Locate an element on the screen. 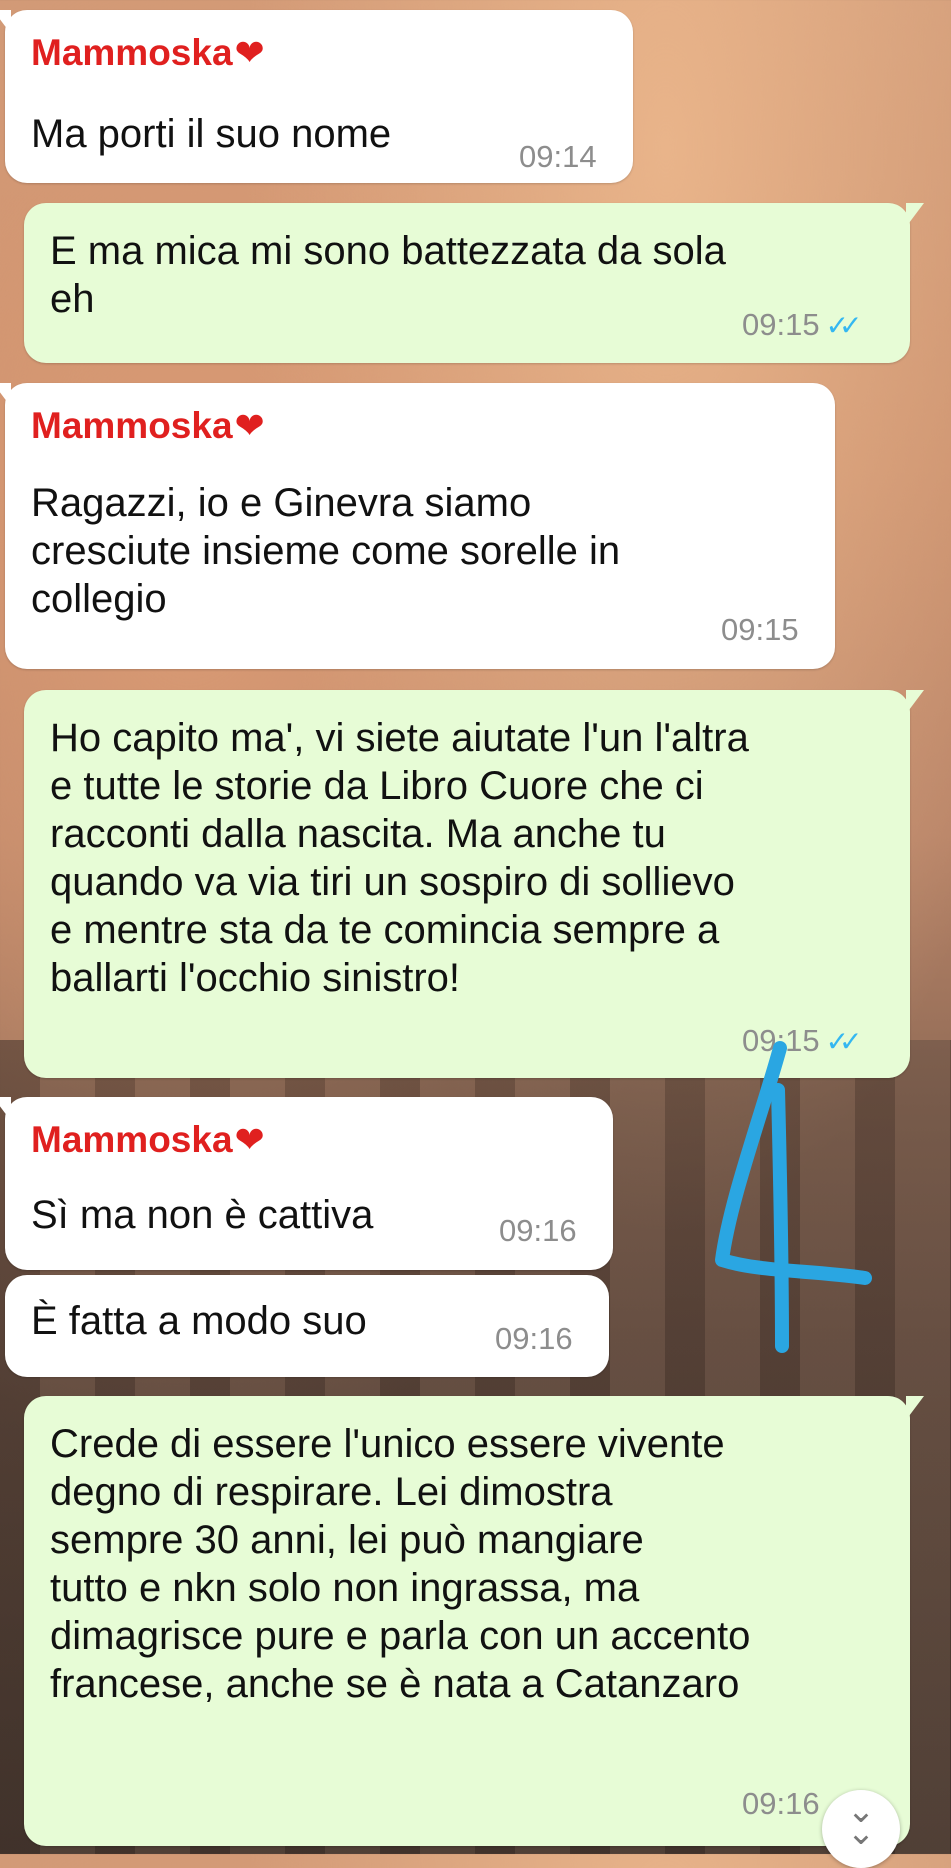  message-text: E ma mica mi sono battezzata da sola eh is located at coordinates (388, 275).